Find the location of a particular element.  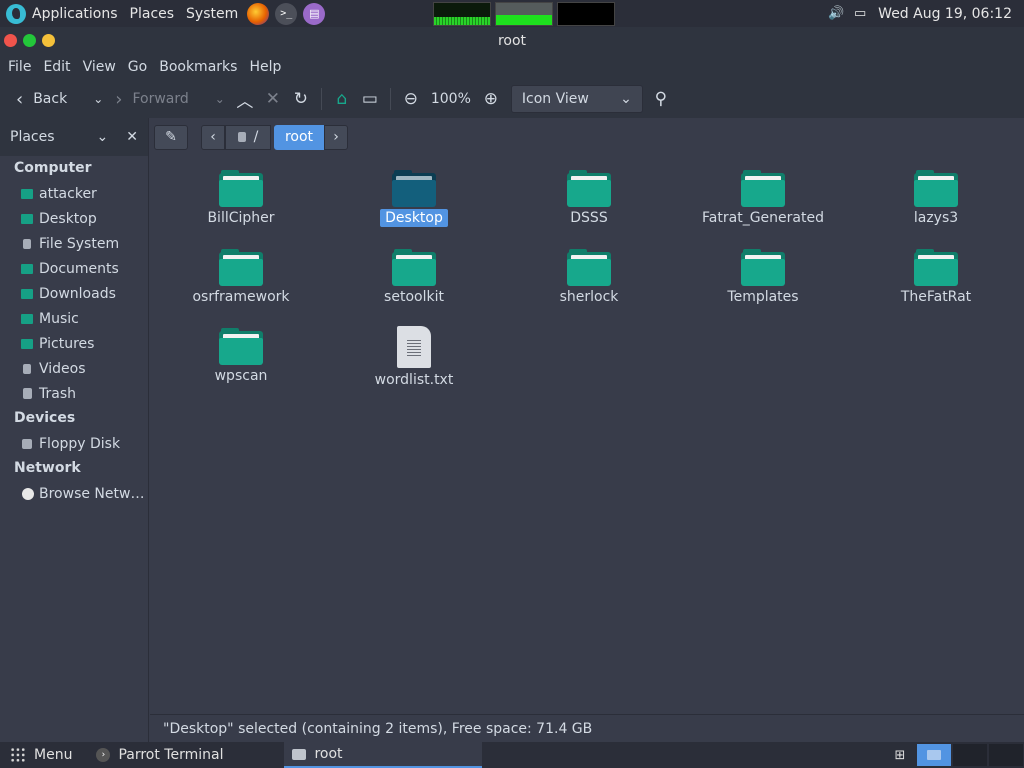

clock: Wed Aug 19, 06:12 is located at coordinates (948, 13).